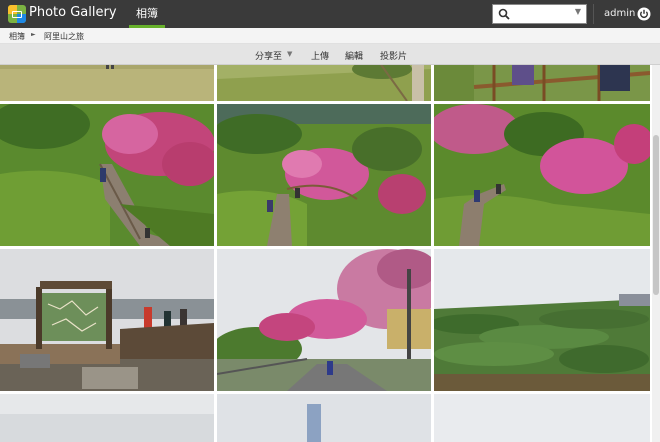 The height and width of the screenshot is (442, 660). Describe the element at coordinates (289, 54) in the screenshot. I see `share-caret-icon: ▼` at that location.